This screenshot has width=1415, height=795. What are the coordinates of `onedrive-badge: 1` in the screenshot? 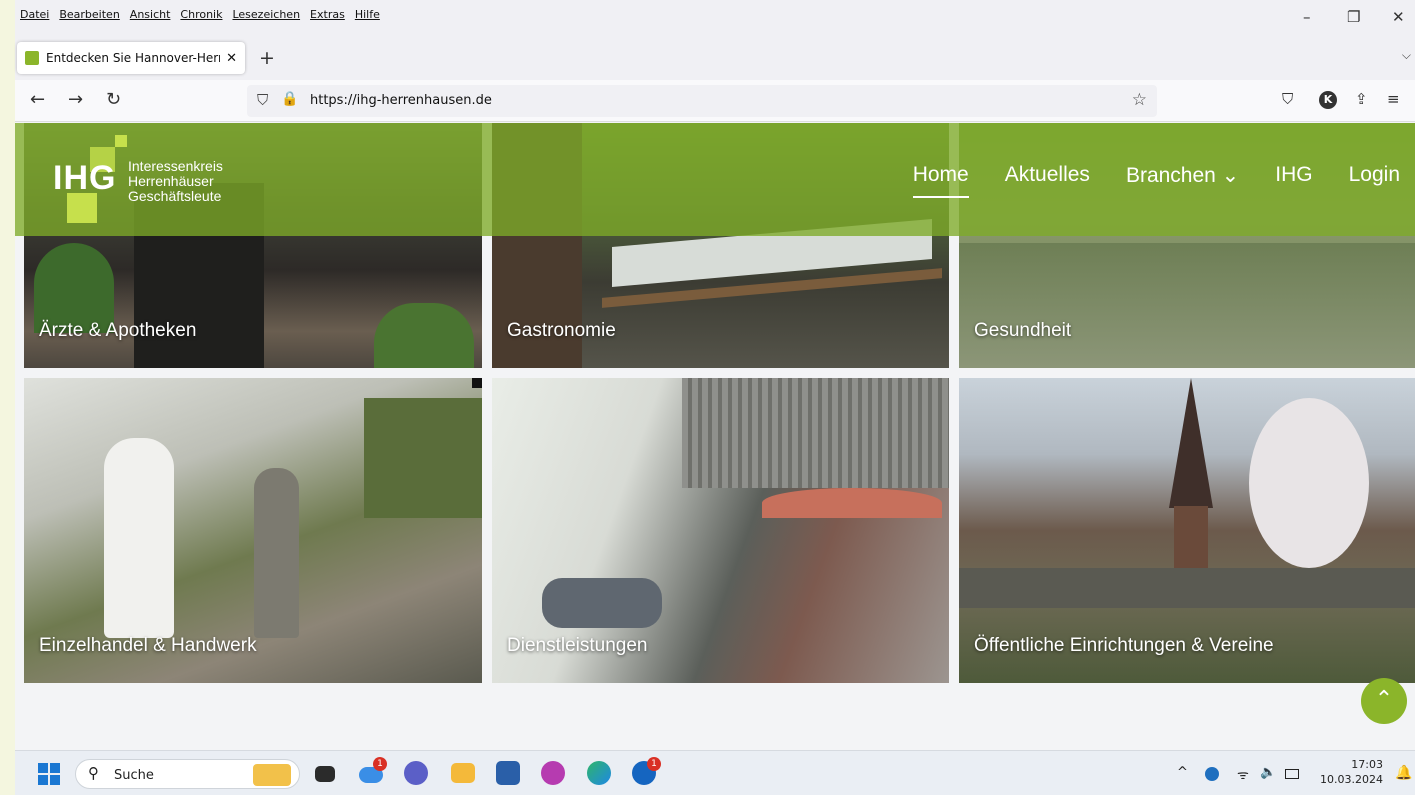 It's located at (380, 764).